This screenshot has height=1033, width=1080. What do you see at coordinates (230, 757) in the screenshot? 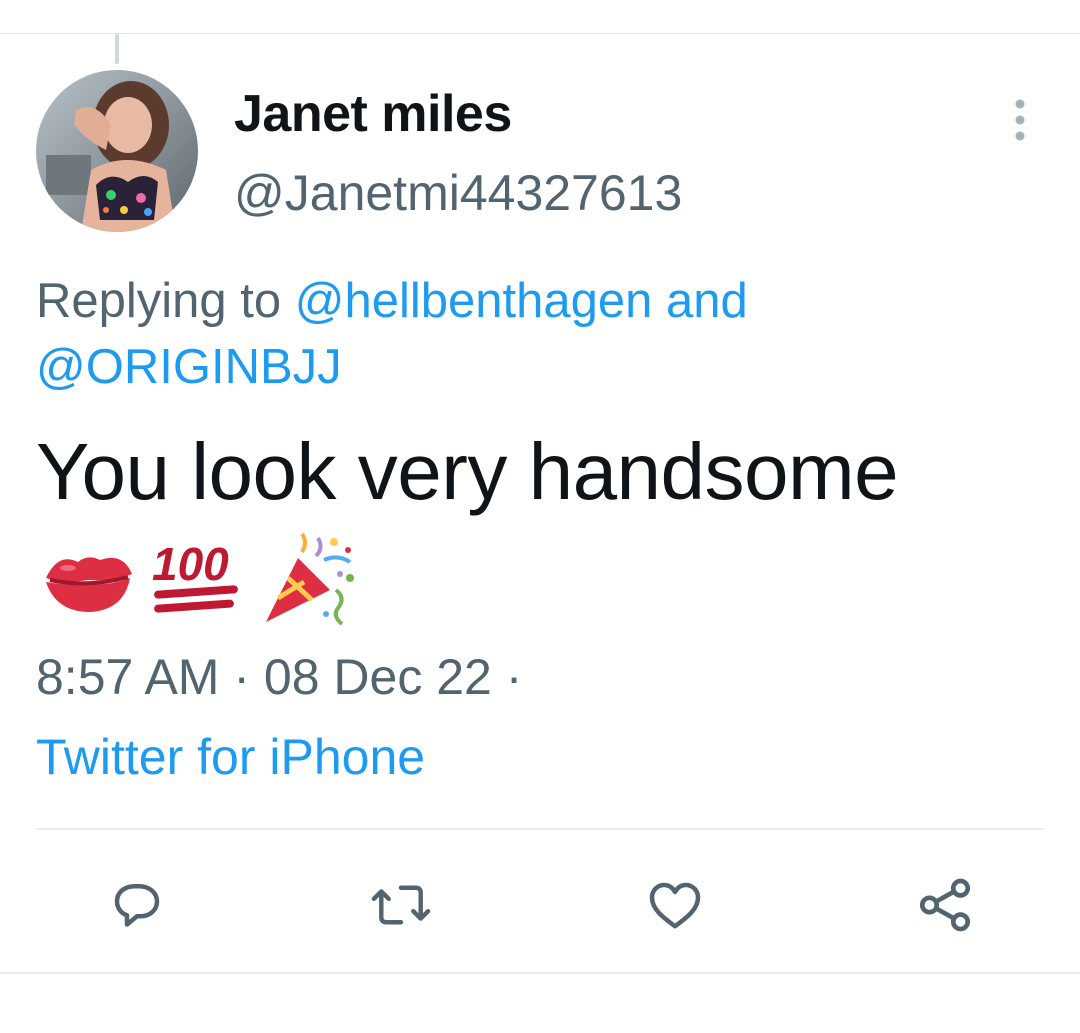
I see `tweet-source-link: Twitter for iPhone` at bounding box center [230, 757].